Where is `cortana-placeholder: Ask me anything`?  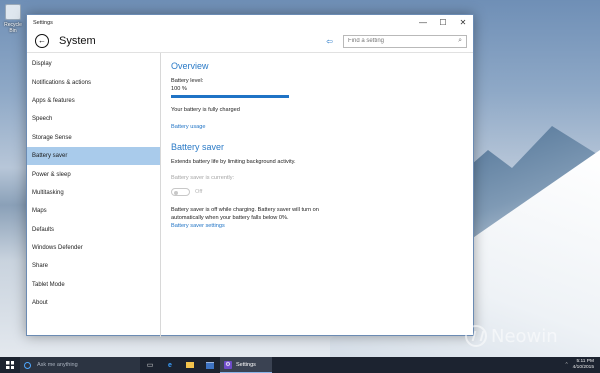 cortana-placeholder: Ask me anything is located at coordinates (57, 365).